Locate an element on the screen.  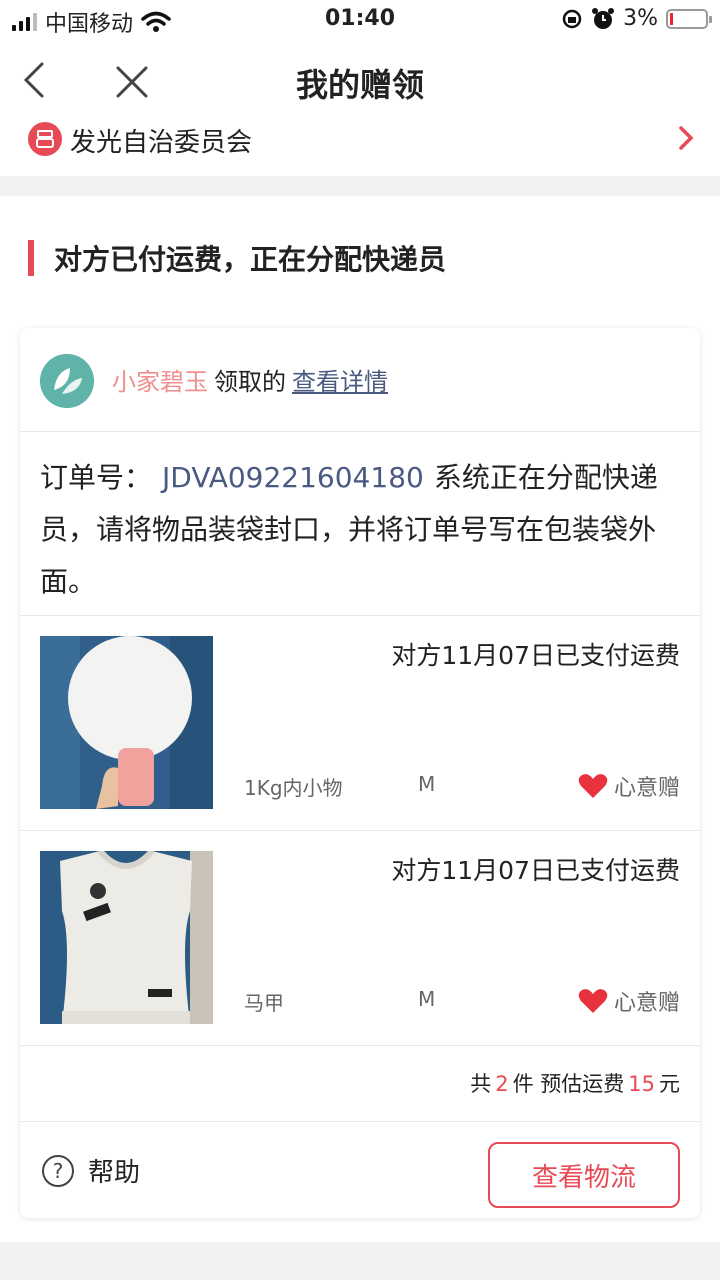
order-summary: 共2件 预估运费 15 元 is located at coordinates (360, 1084).